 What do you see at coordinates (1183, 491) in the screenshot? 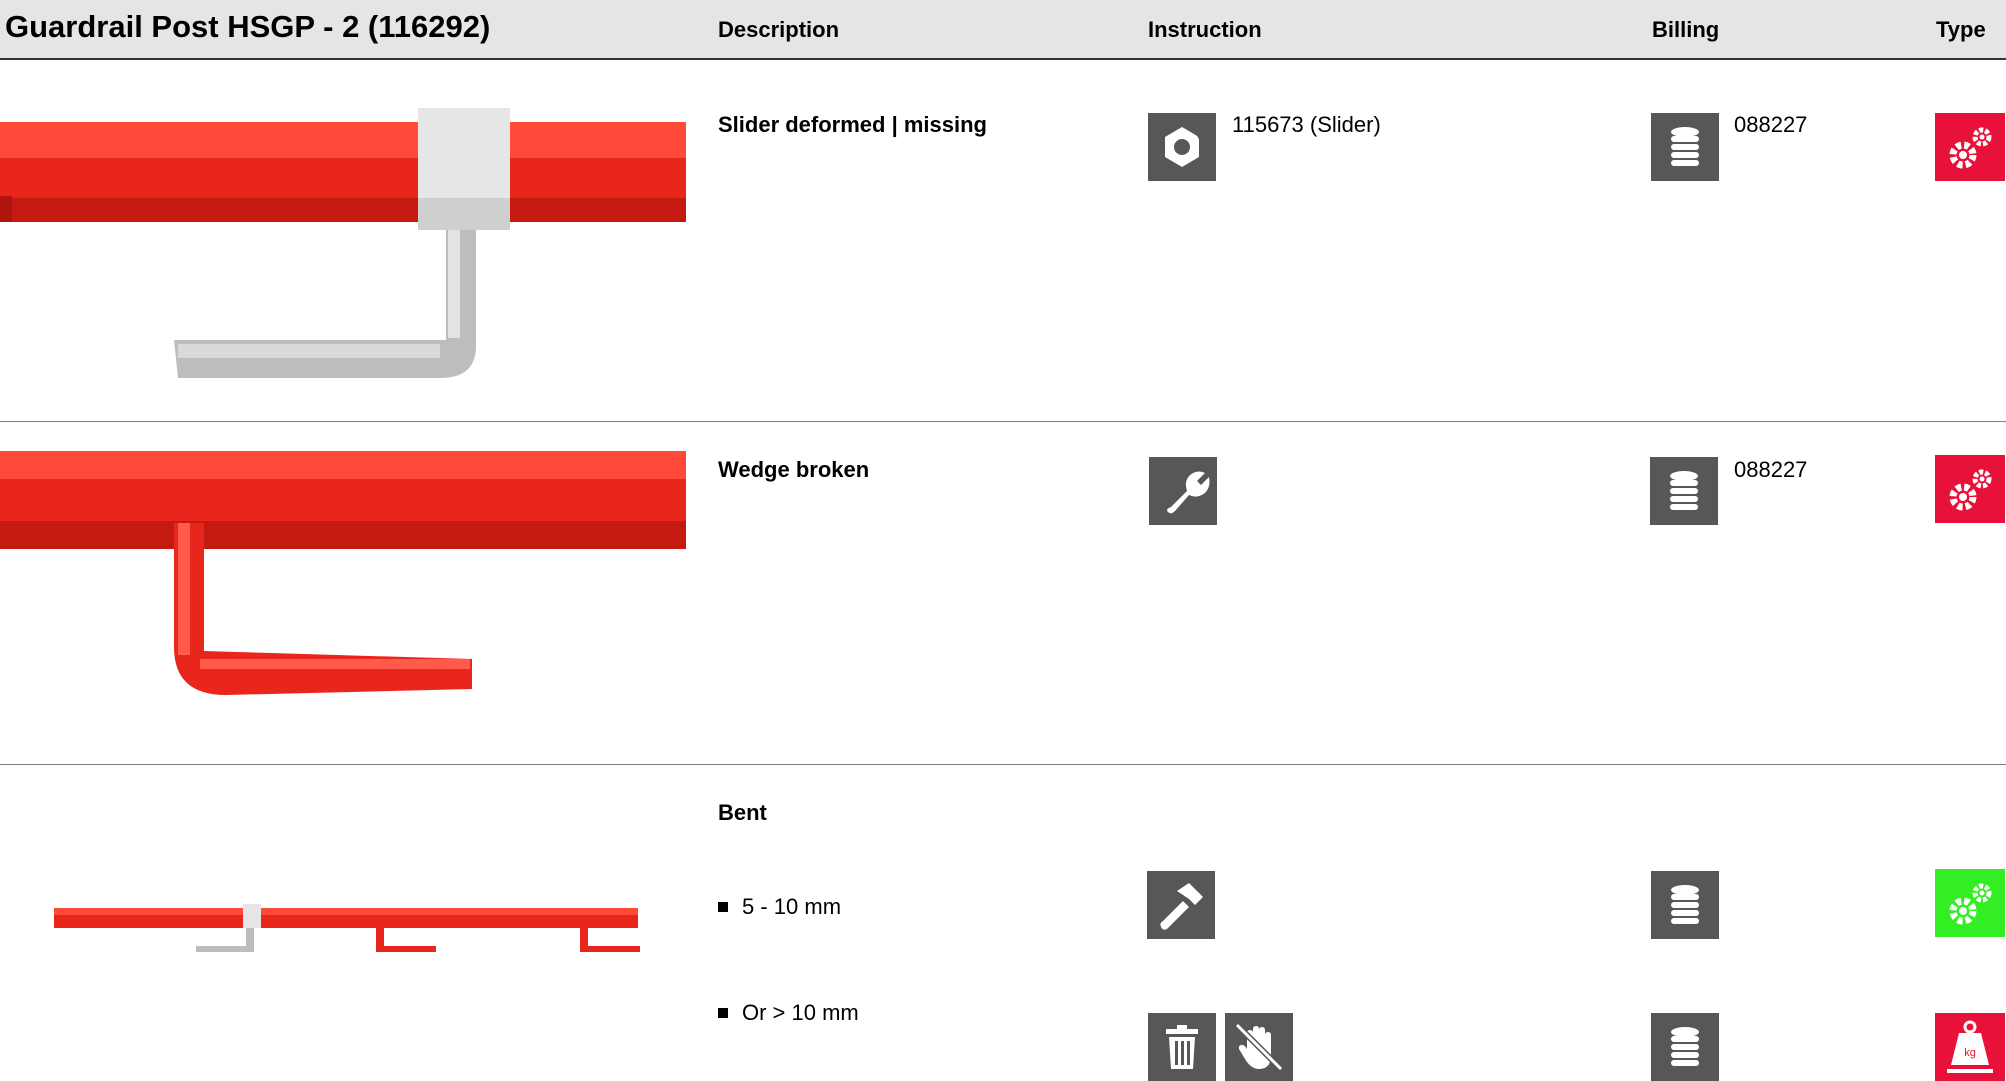
I see `wrench-icon` at bounding box center [1183, 491].